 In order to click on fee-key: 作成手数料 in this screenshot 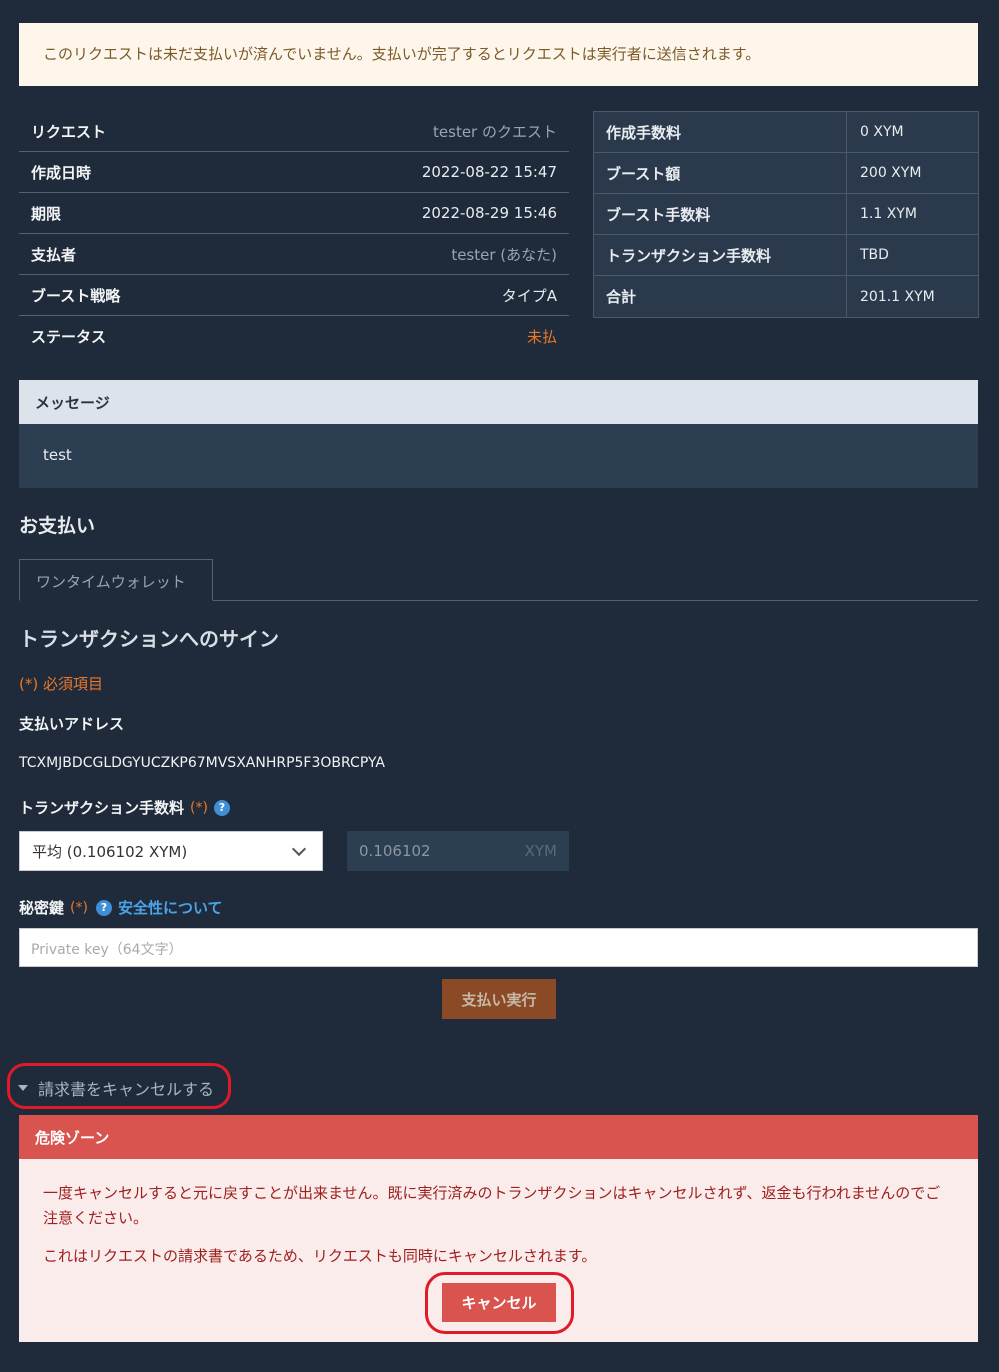, I will do `click(720, 132)`.